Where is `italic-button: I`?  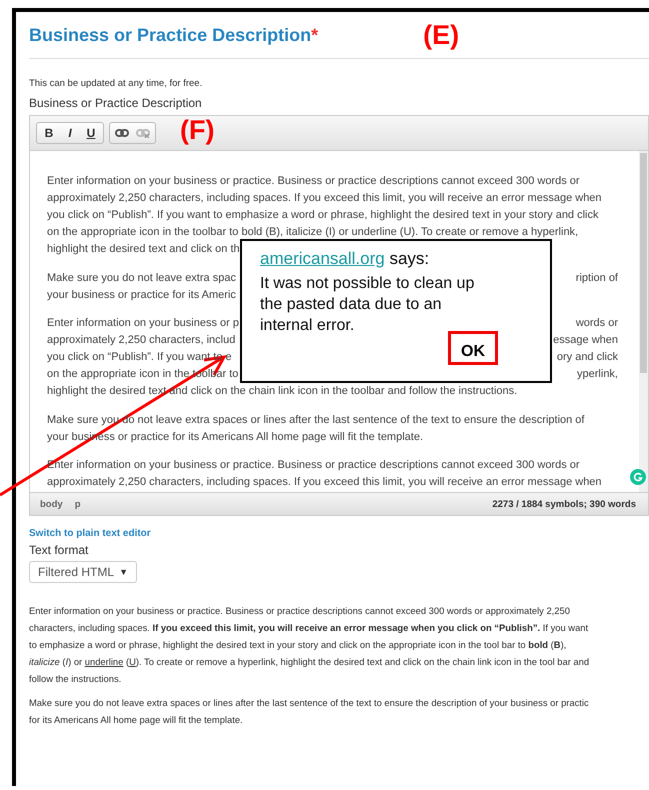 italic-button: I is located at coordinates (70, 133).